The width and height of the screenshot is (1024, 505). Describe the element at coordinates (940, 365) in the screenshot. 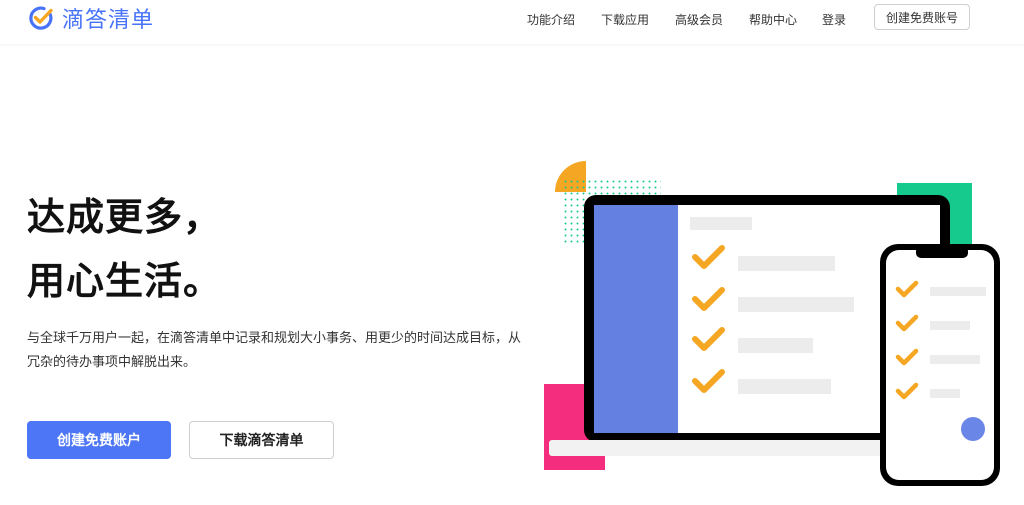

I see `phone-mockup` at that location.